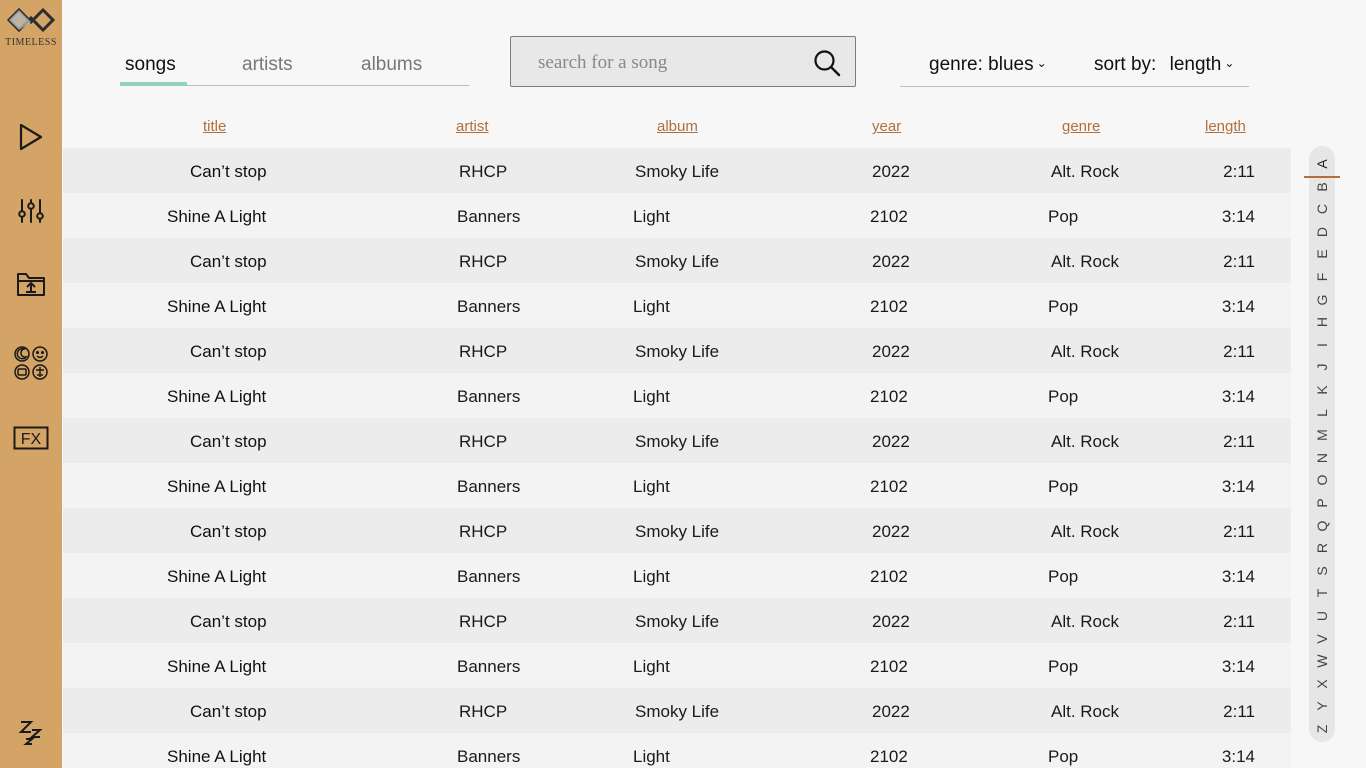  Describe the element at coordinates (31, 211) in the screenshot. I see `equalizer-button` at that location.